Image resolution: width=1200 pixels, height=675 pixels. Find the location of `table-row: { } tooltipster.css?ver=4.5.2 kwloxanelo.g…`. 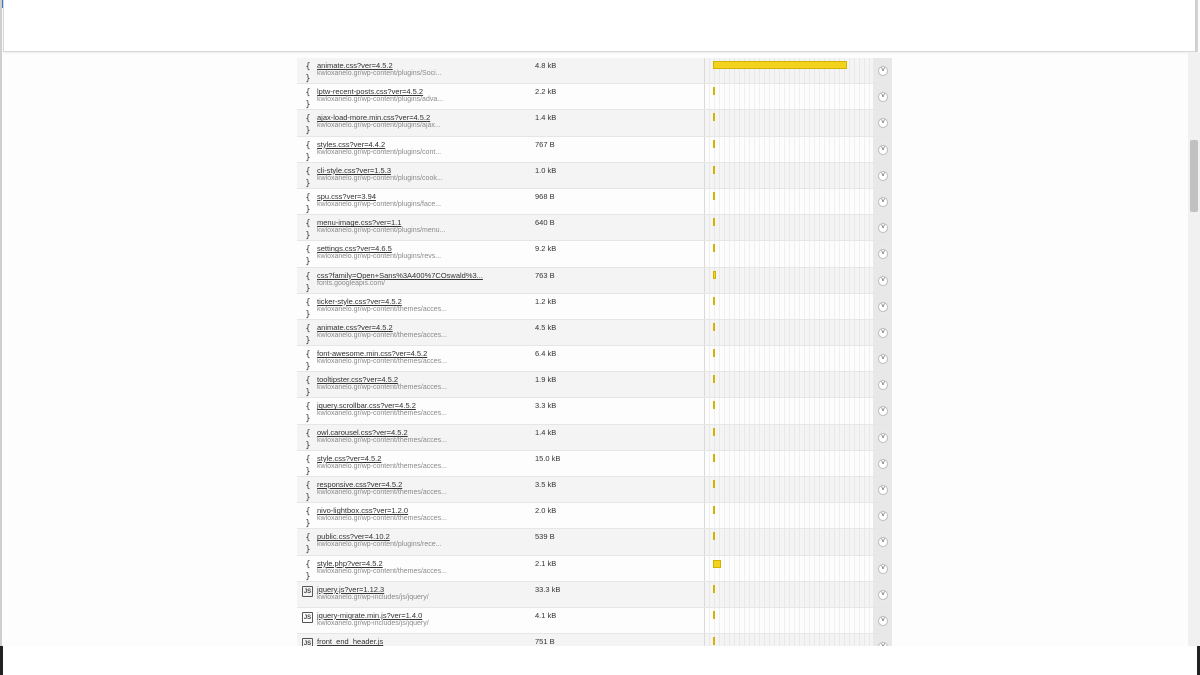

table-row: { } tooltipster.css?ver=4.5.2 kwloxanelo.g… is located at coordinates (594, 385).